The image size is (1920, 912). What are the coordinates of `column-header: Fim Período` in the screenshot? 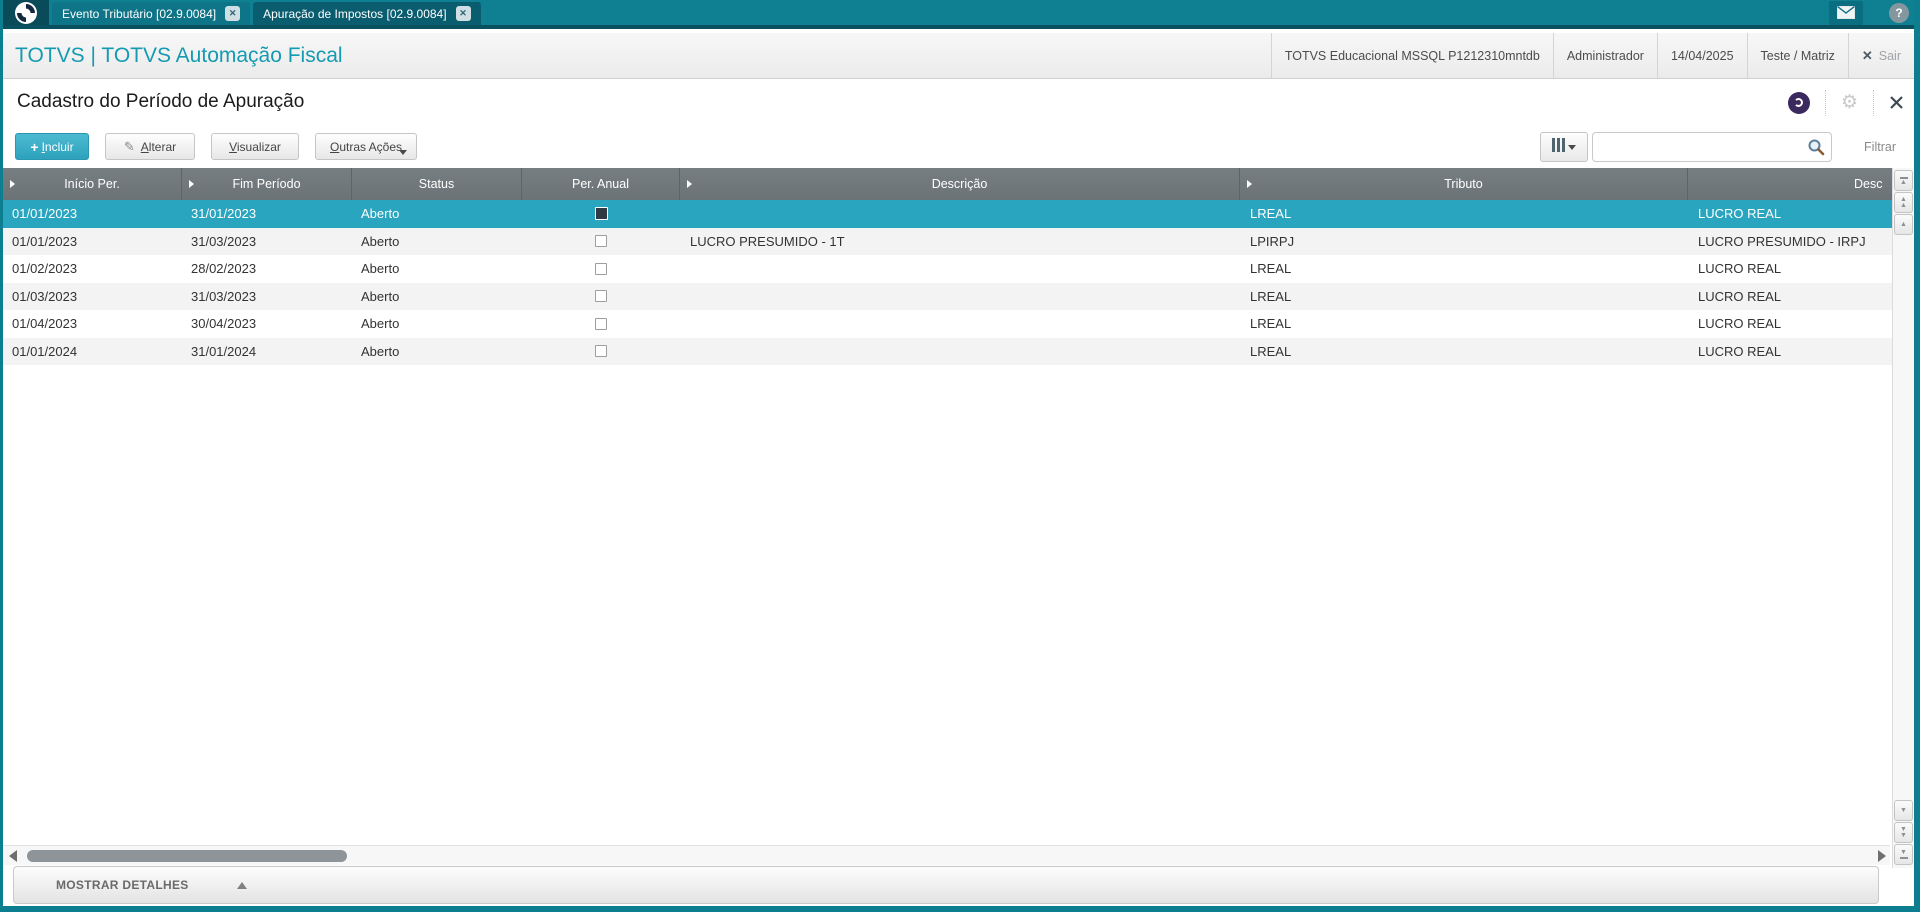 It's located at (267, 184).